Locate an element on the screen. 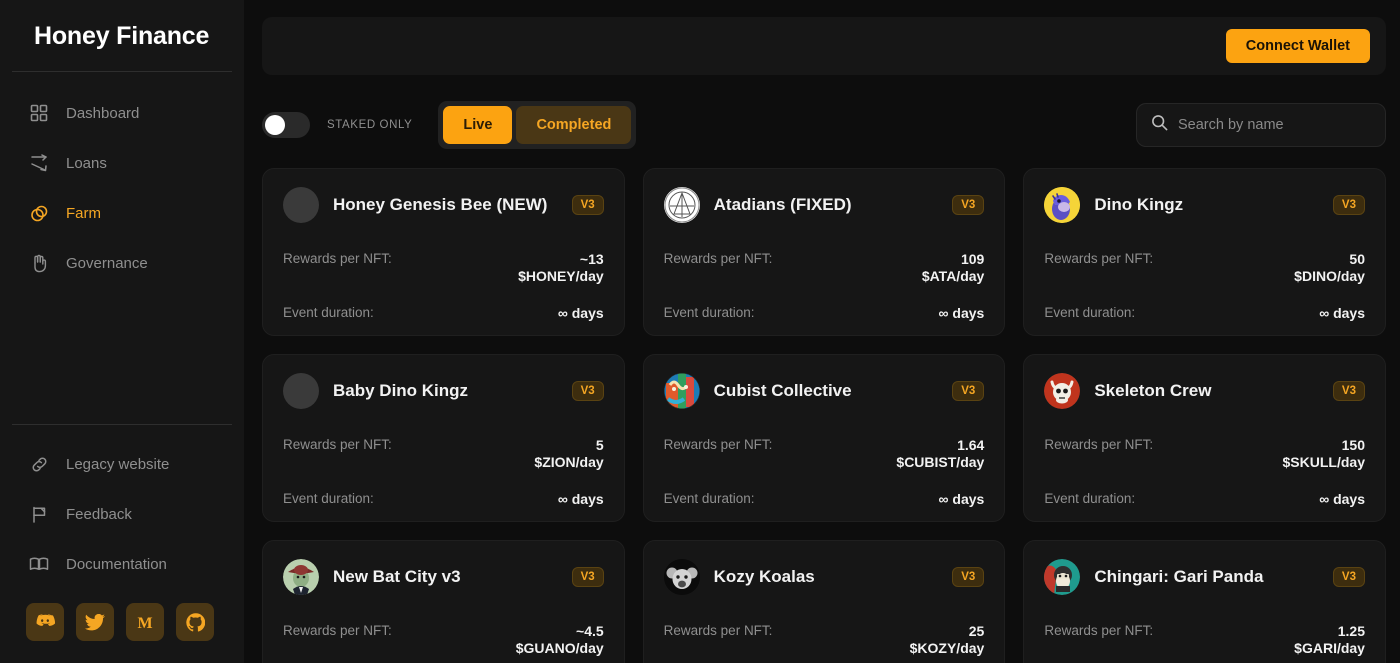 This screenshot has width=1400, height=663. dino-kingz-avatar is located at coordinates (1062, 205).